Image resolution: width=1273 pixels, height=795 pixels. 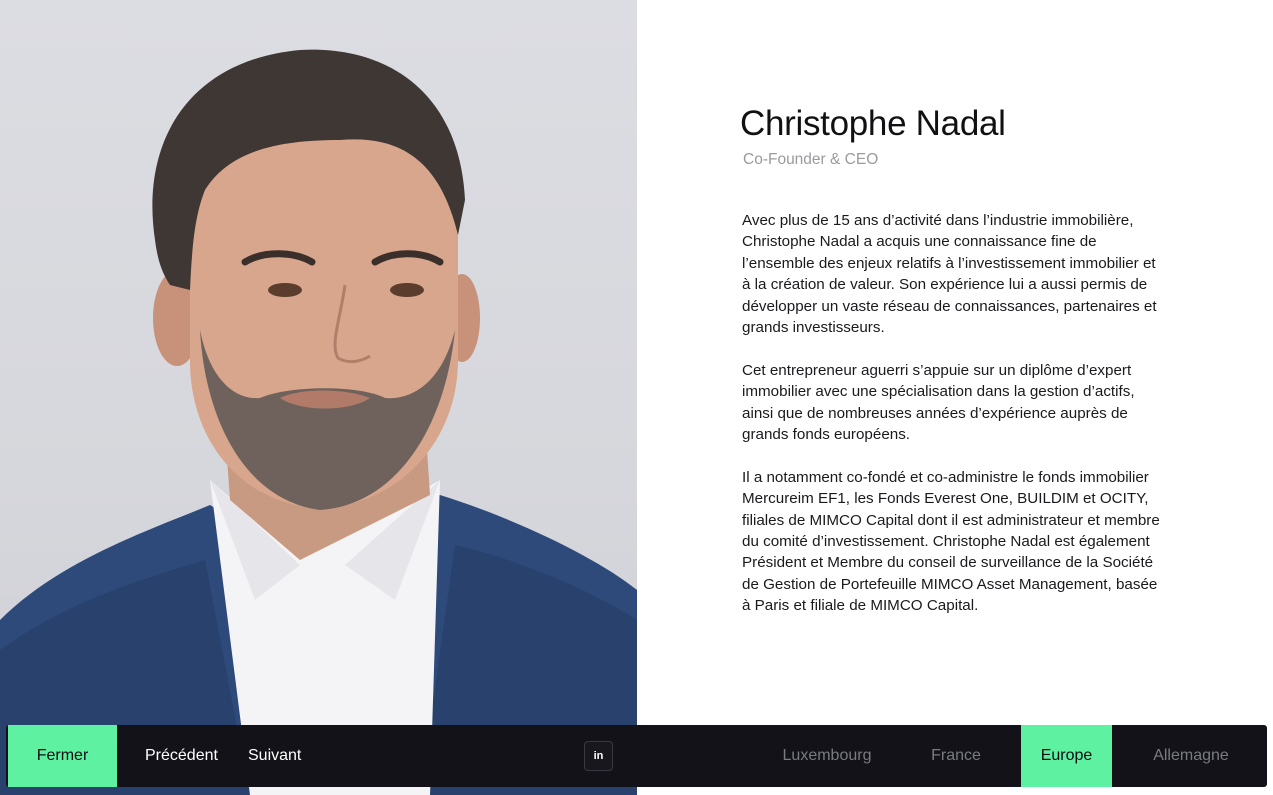 I want to click on linkedin-icon: in, so click(x=598, y=756).